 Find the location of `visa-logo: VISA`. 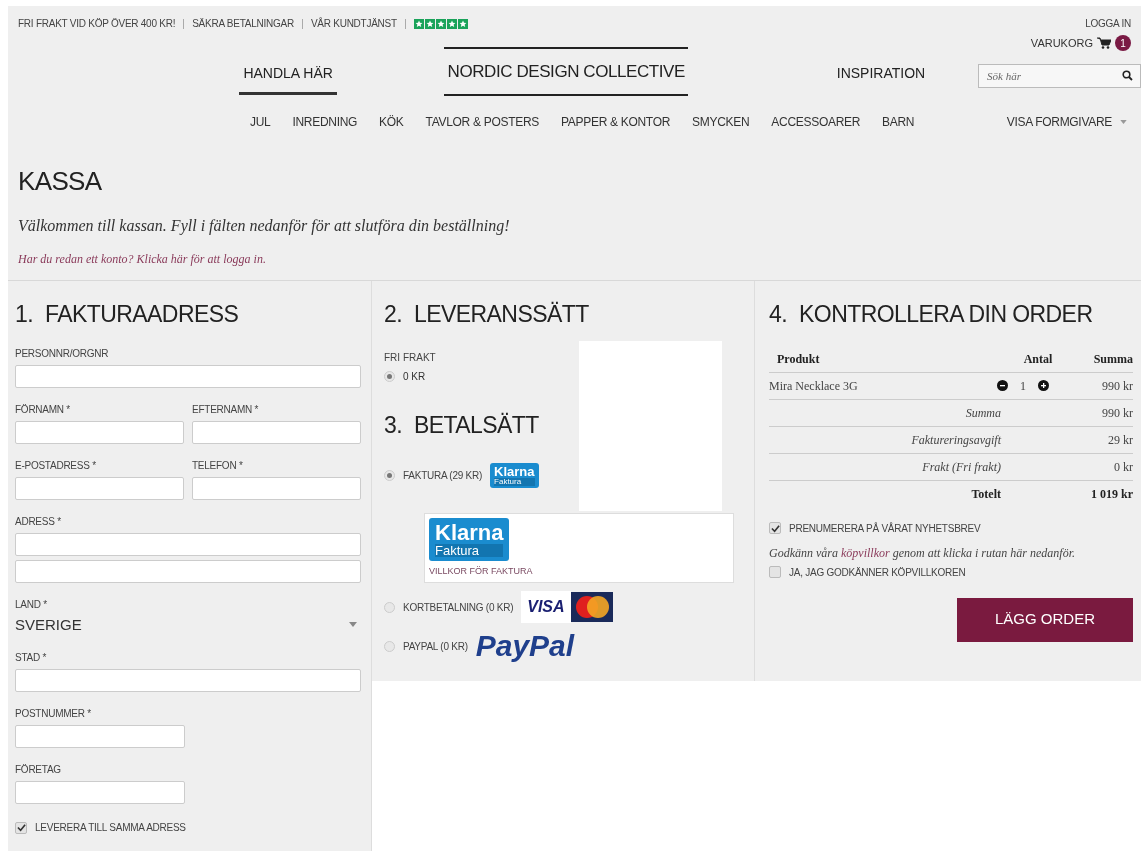

visa-logo: VISA is located at coordinates (546, 607).